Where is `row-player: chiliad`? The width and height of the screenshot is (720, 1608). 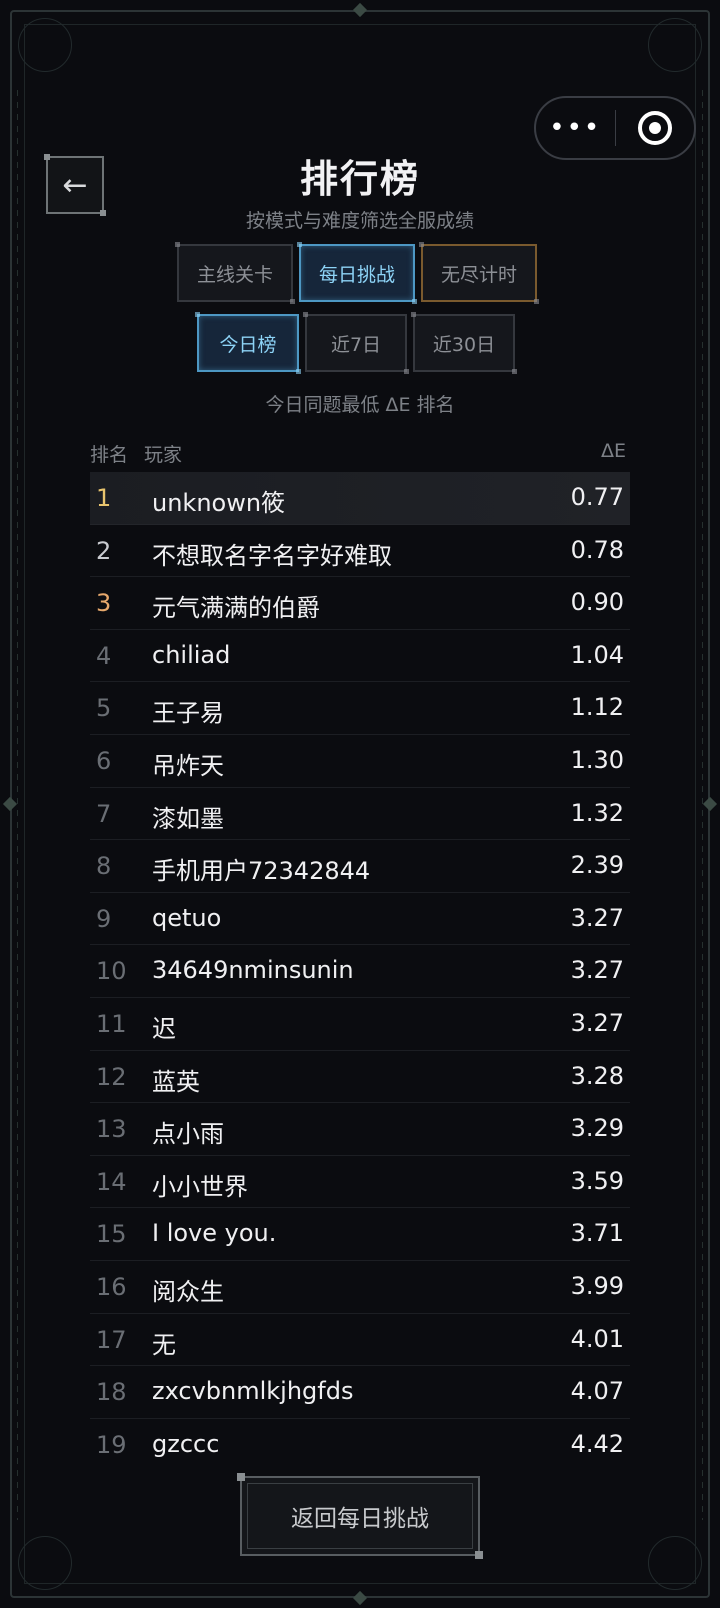 row-player: chiliad is located at coordinates (191, 654).